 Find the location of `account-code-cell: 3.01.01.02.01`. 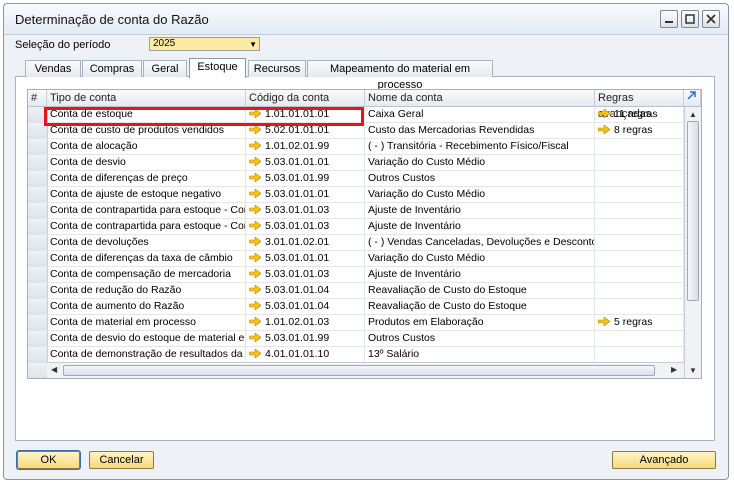

account-code-cell: 3.01.01.02.01 is located at coordinates (305, 242).